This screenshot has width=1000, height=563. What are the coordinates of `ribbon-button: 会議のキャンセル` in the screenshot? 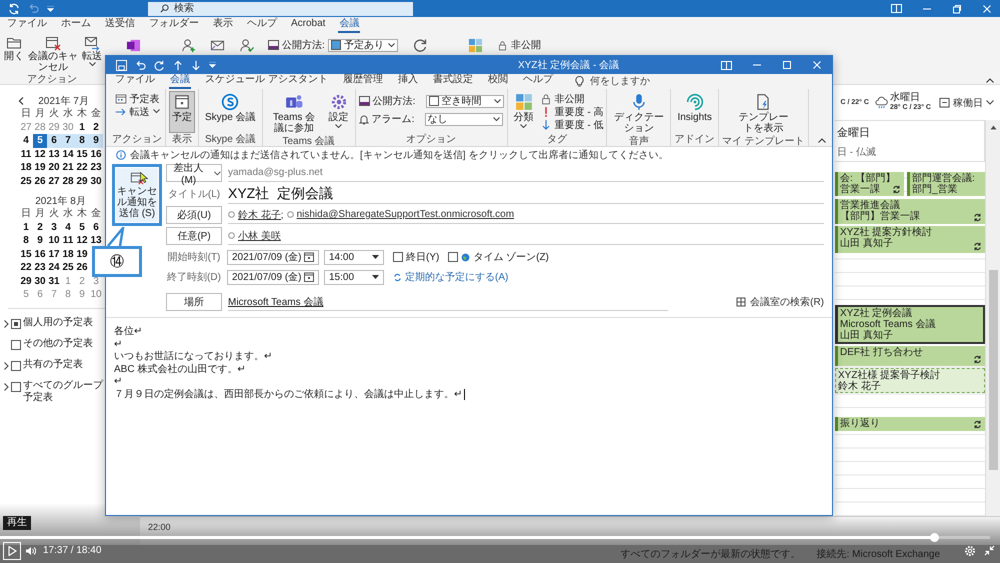 It's located at (53, 54).